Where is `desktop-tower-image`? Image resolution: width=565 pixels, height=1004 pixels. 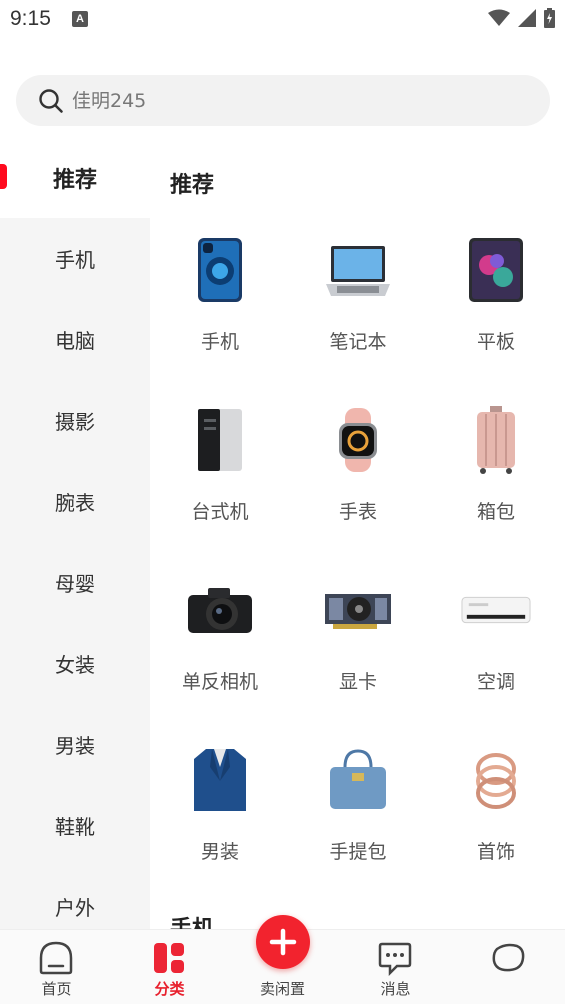 desktop-tower-image is located at coordinates (220, 440).